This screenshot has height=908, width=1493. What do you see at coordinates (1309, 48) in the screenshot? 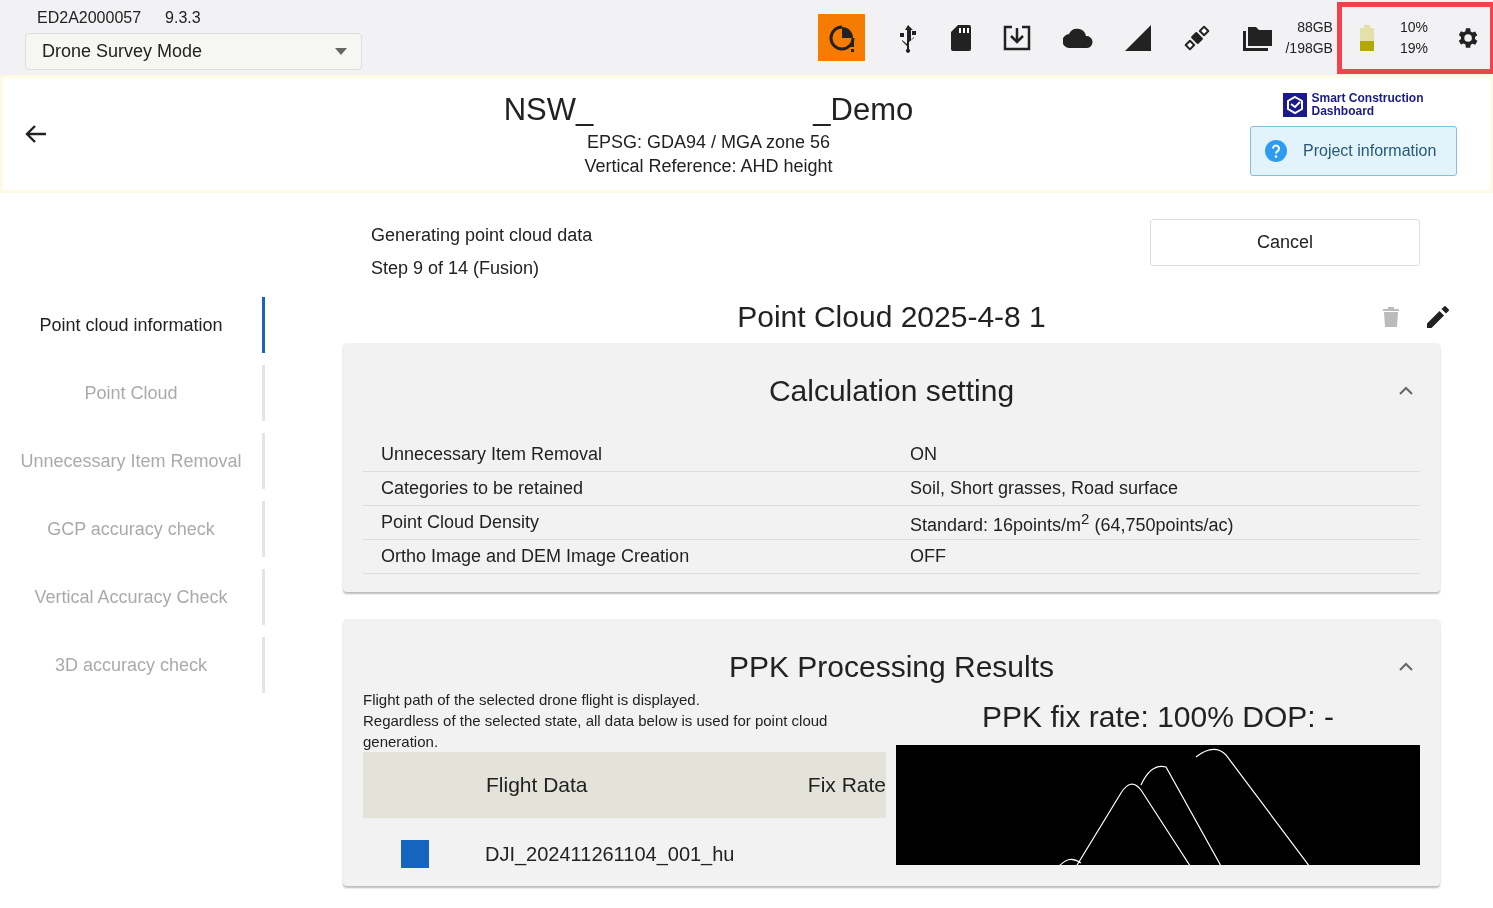
I see `storage-total: /198GB` at bounding box center [1309, 48].